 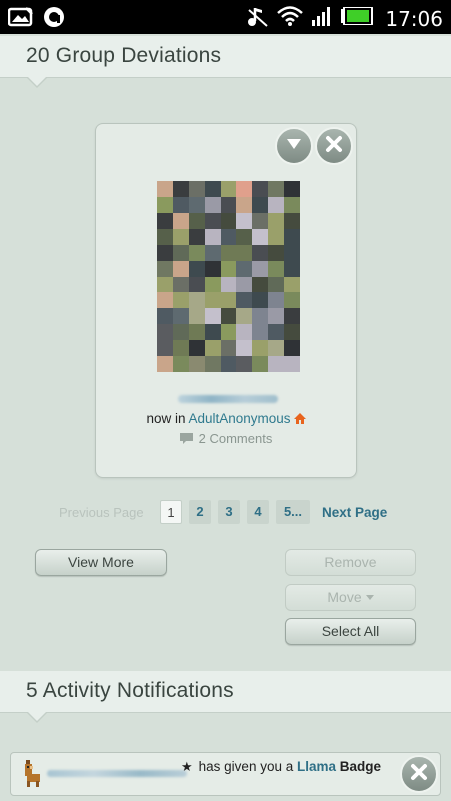 What do you see at coordinates (228, 276) in the screenshot?
I see `deviation-thumbnail` at bounding box center [228, 276].